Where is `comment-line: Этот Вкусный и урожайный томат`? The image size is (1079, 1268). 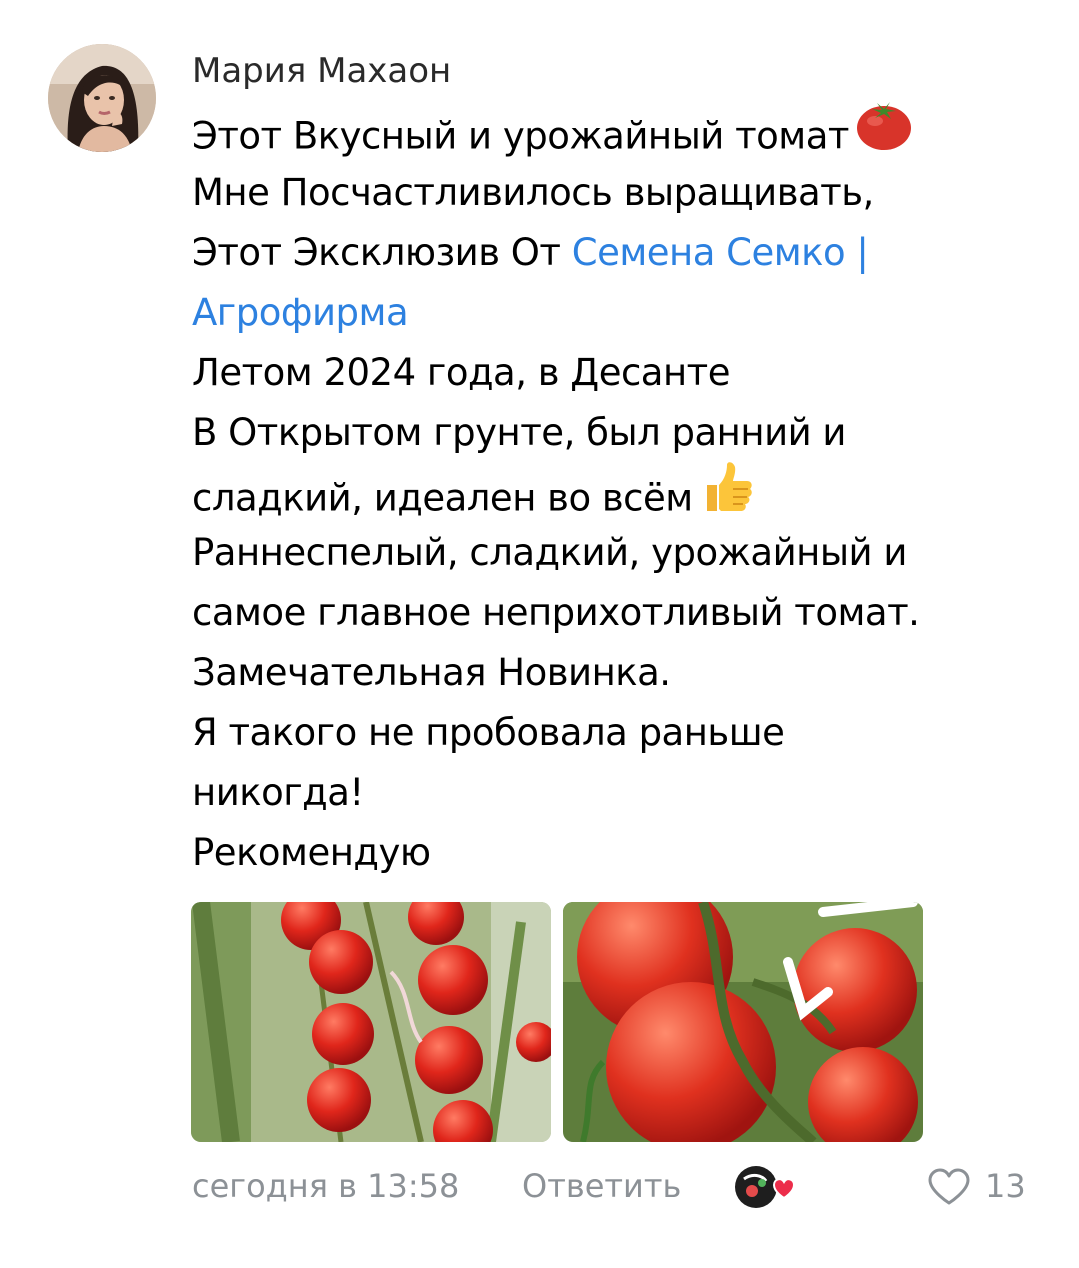
comment-line: Этот Вкусный и урожайный томат is located at coordinates (622, 132).